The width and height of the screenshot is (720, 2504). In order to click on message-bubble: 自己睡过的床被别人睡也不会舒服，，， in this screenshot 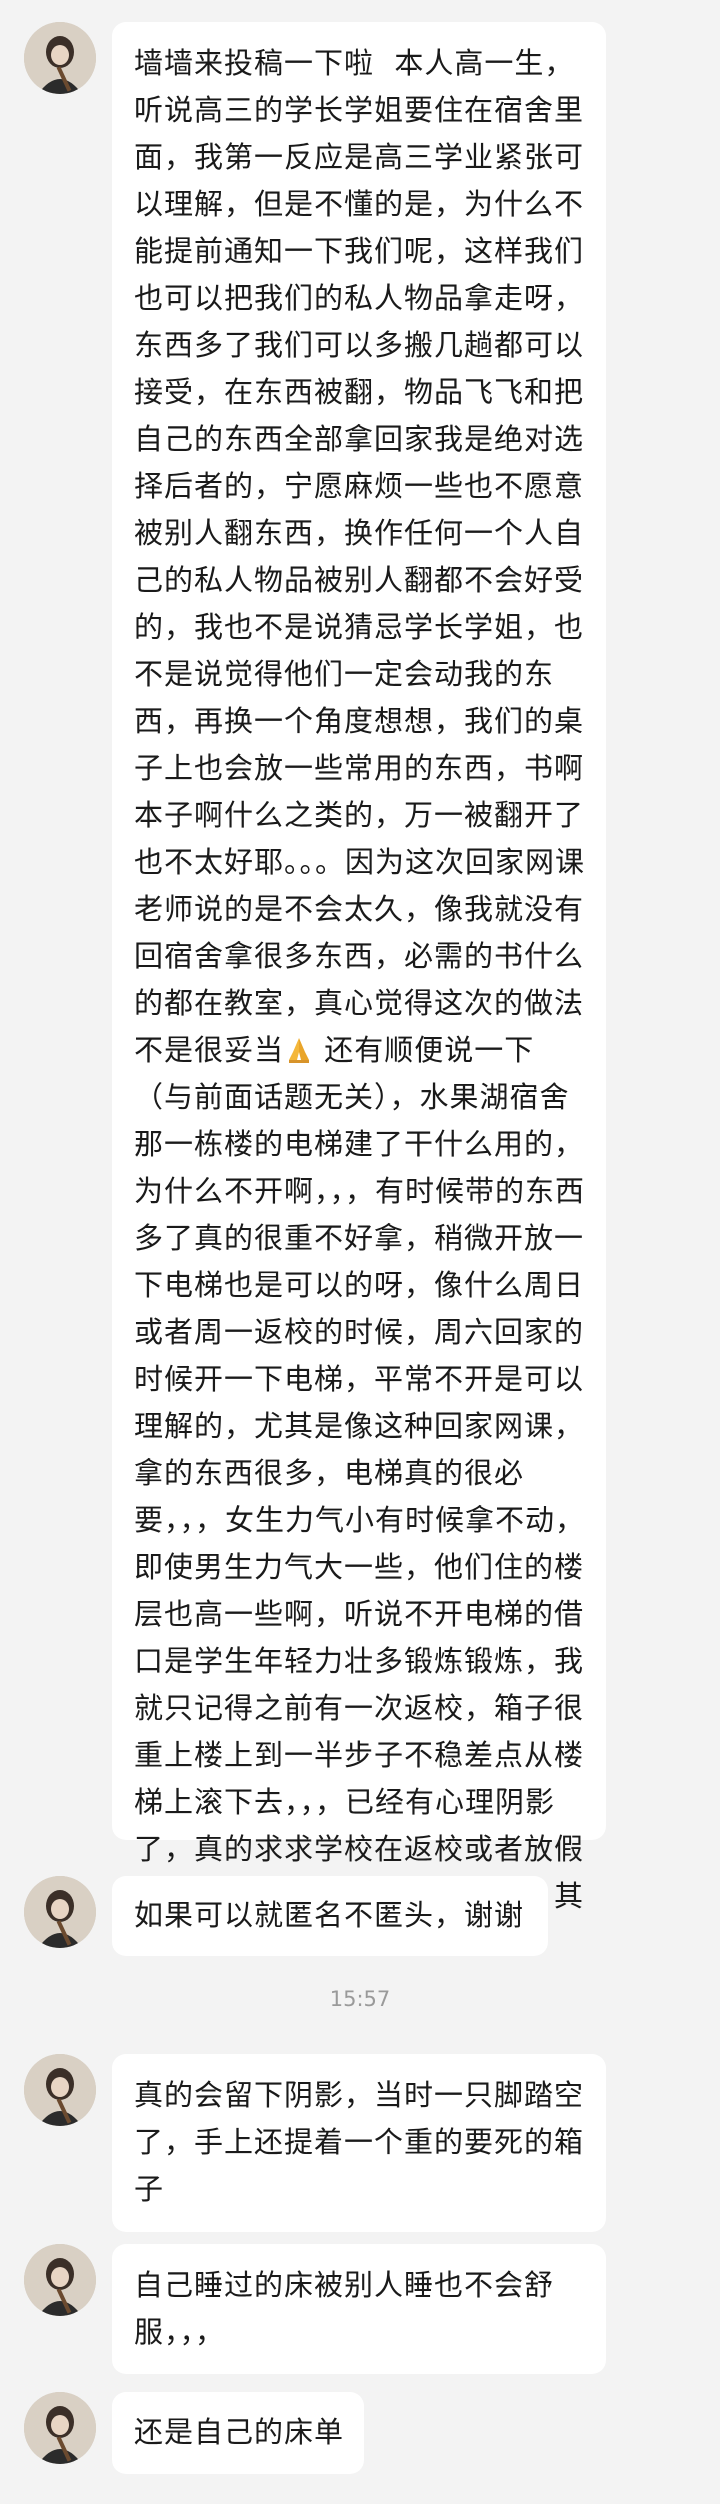, I will do `click(359, 2309)`.